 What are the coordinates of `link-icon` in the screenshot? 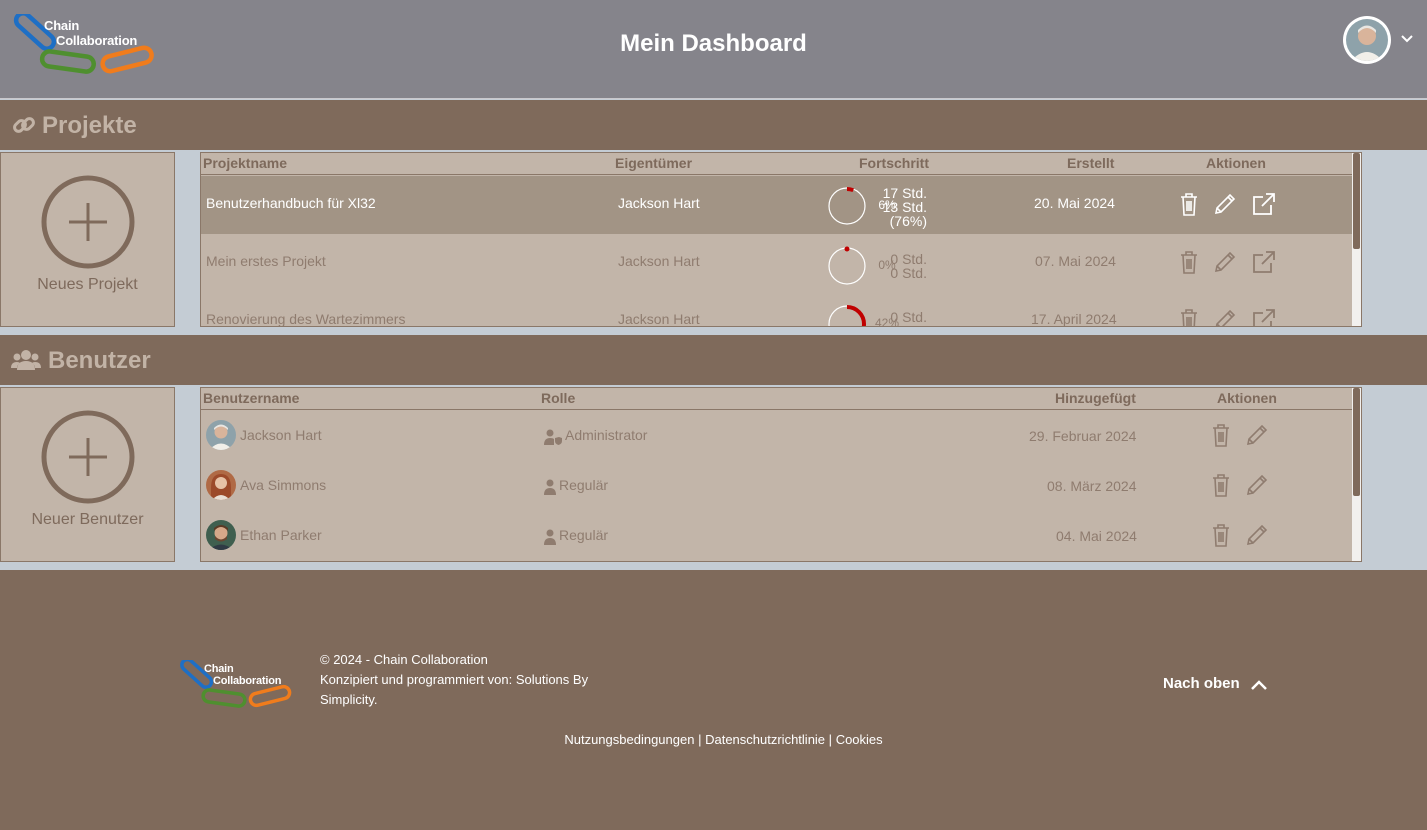 It's located at (24, 125).